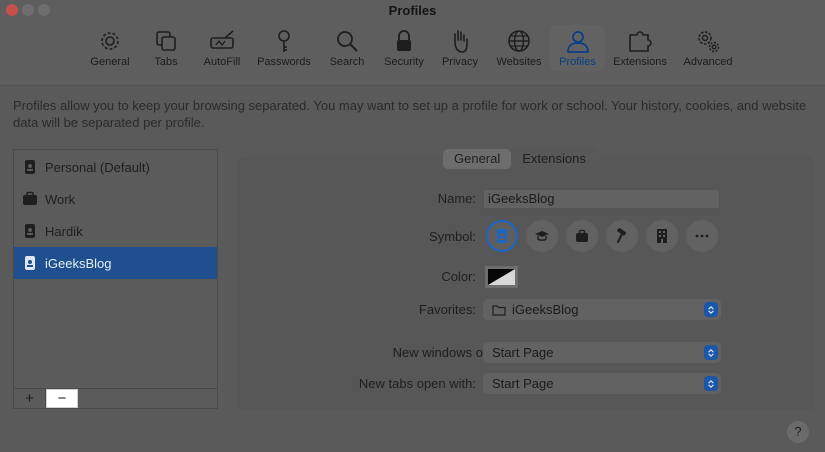 The height and width of the screenshot is (452, 825). I want to click on symbol-option-graduation-cap, so click(542, 236).